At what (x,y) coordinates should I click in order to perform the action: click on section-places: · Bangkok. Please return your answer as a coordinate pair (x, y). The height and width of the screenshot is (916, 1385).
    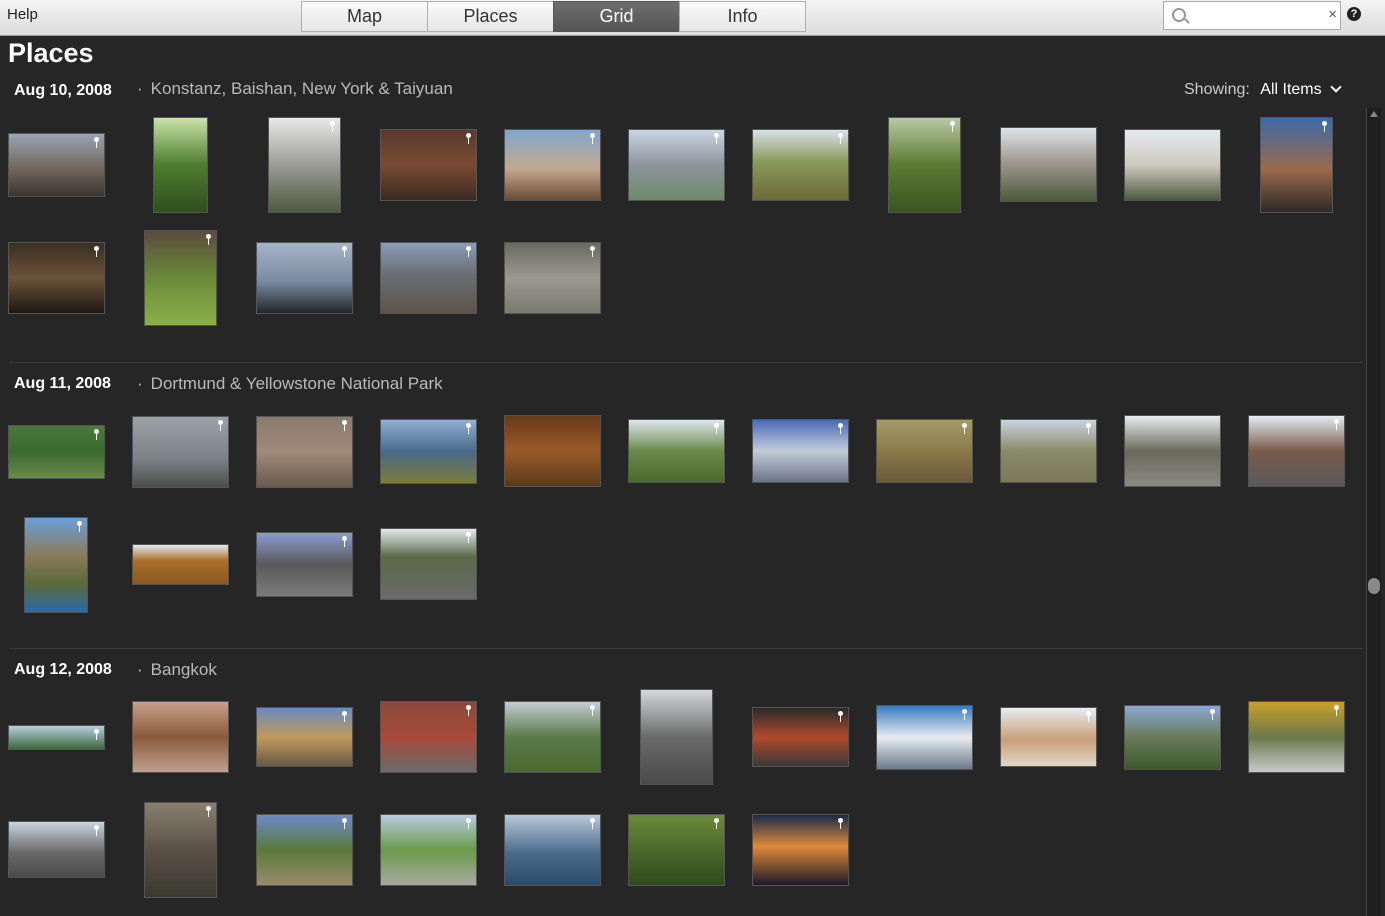
    Looking at the image, I should click on (177, 669).